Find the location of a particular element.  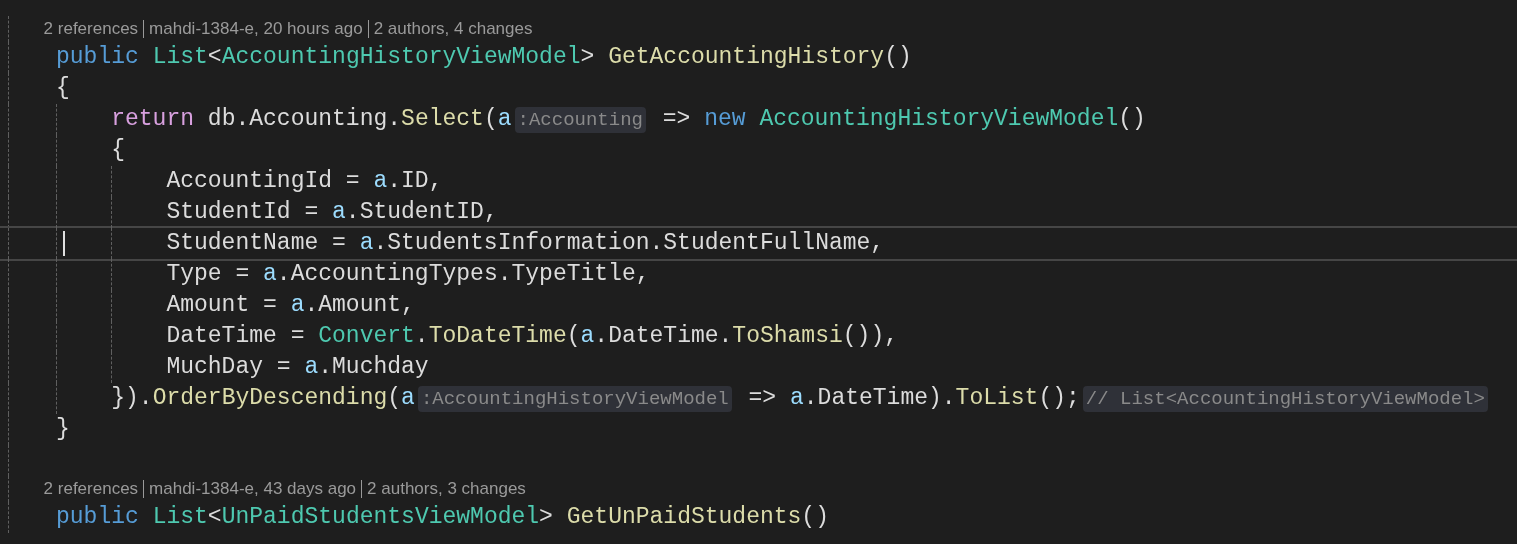

code-text: public List<AccountingHistoryViewModel> GetAccountingHistory() is located at coordinates (484, 58).